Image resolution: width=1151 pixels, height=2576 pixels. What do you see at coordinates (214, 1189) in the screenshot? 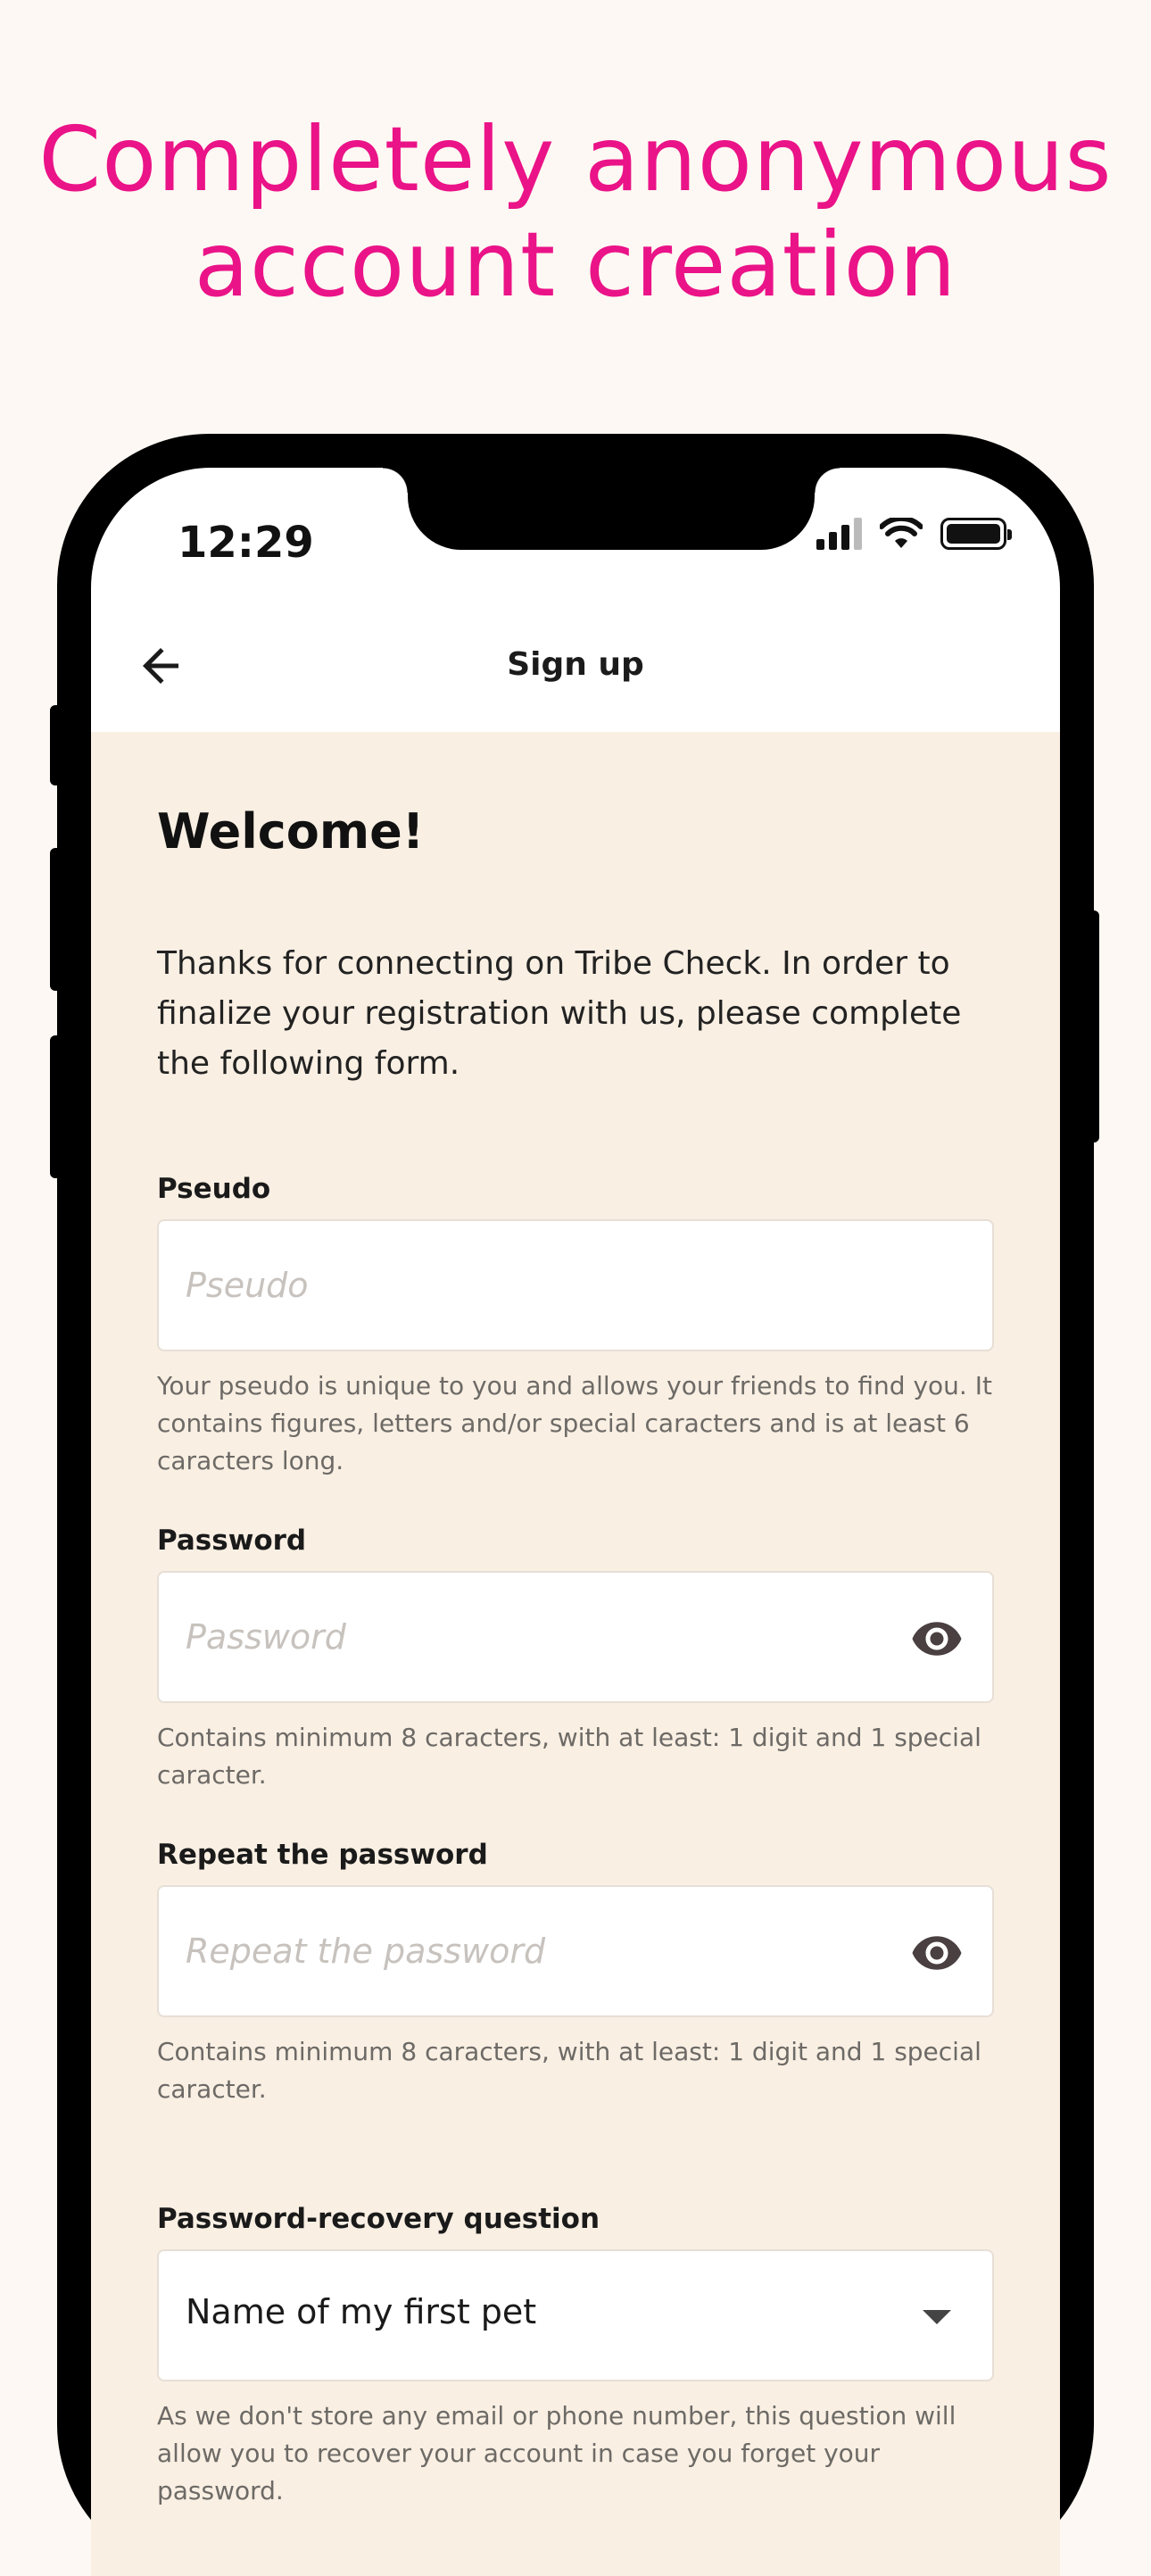
I see `pseudo-label: Pseudo` at bounding box center [214, 1189].